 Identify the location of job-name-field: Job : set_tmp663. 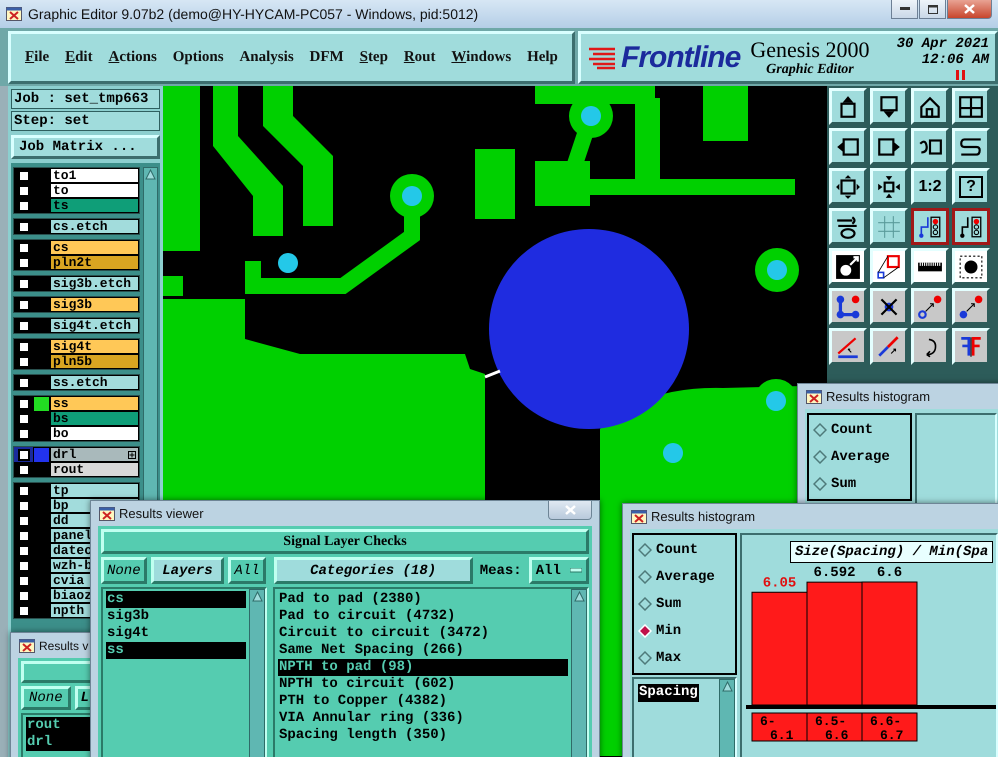
(85, 99).